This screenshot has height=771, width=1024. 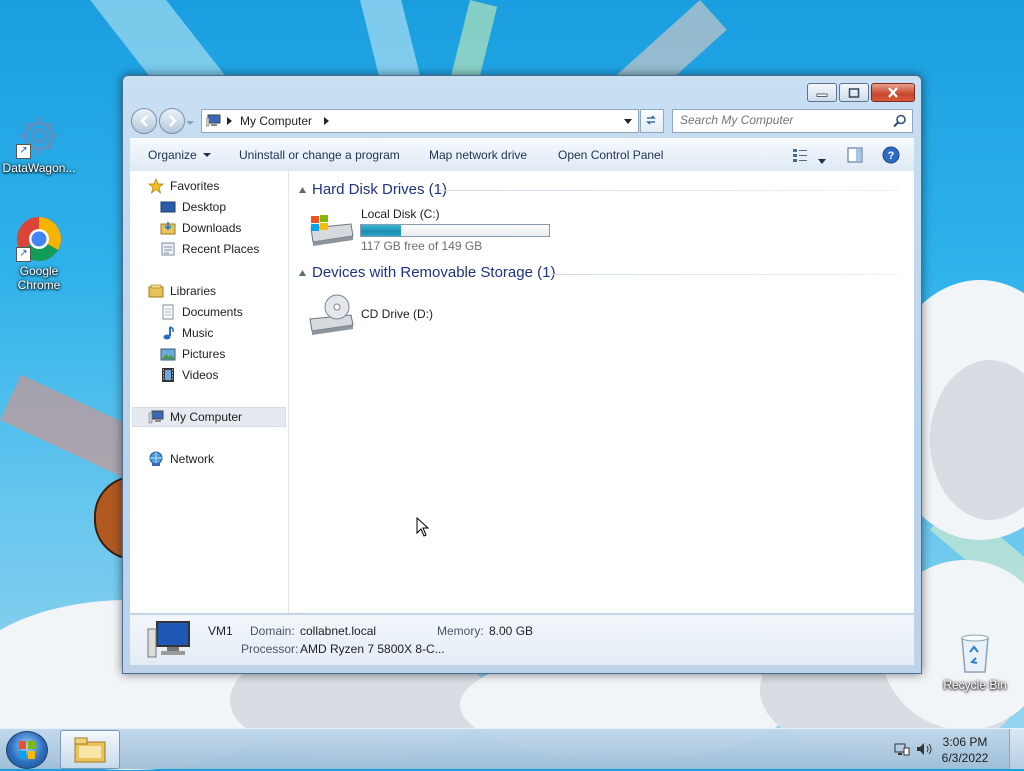 What do you see at coordinates (183, 186) in the screenshot?
I see `nav-favorites: Favorites` at bounding box center [183, 186].